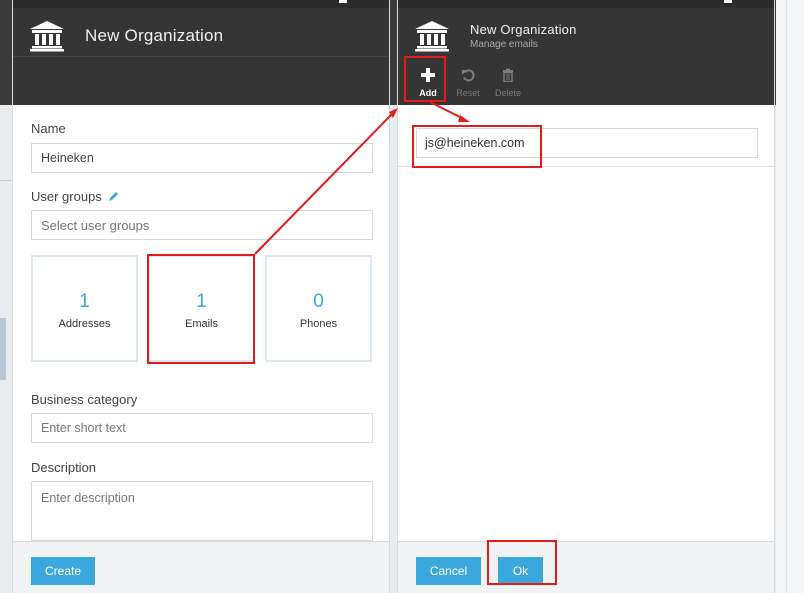 The image size is (804, 593). I want to click on pencil-icon, so click(114, 196).